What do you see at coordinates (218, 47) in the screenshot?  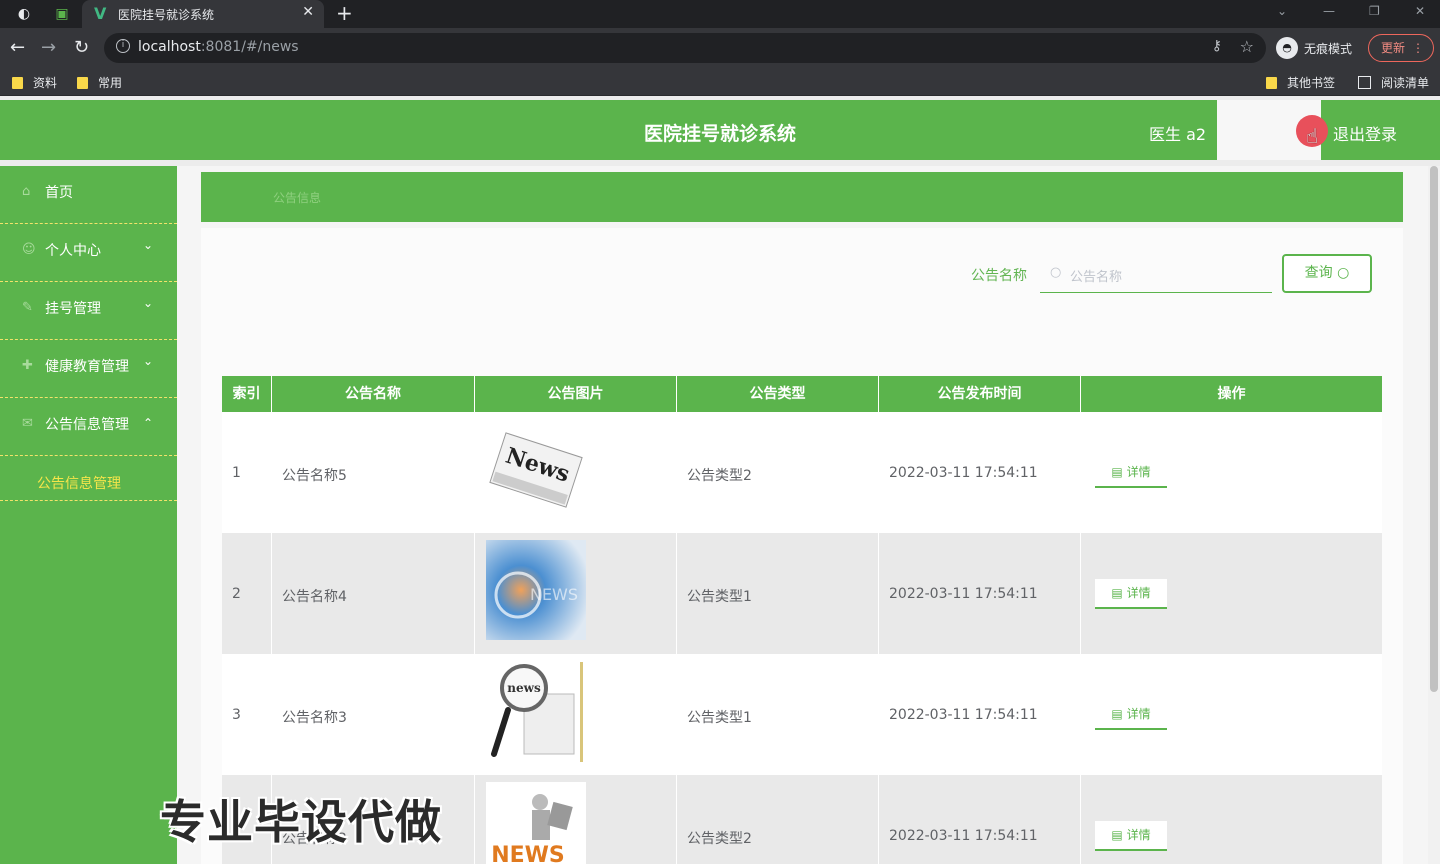 I see `url-text: localhost:8081/#/news` at bounding box center [218, 47].